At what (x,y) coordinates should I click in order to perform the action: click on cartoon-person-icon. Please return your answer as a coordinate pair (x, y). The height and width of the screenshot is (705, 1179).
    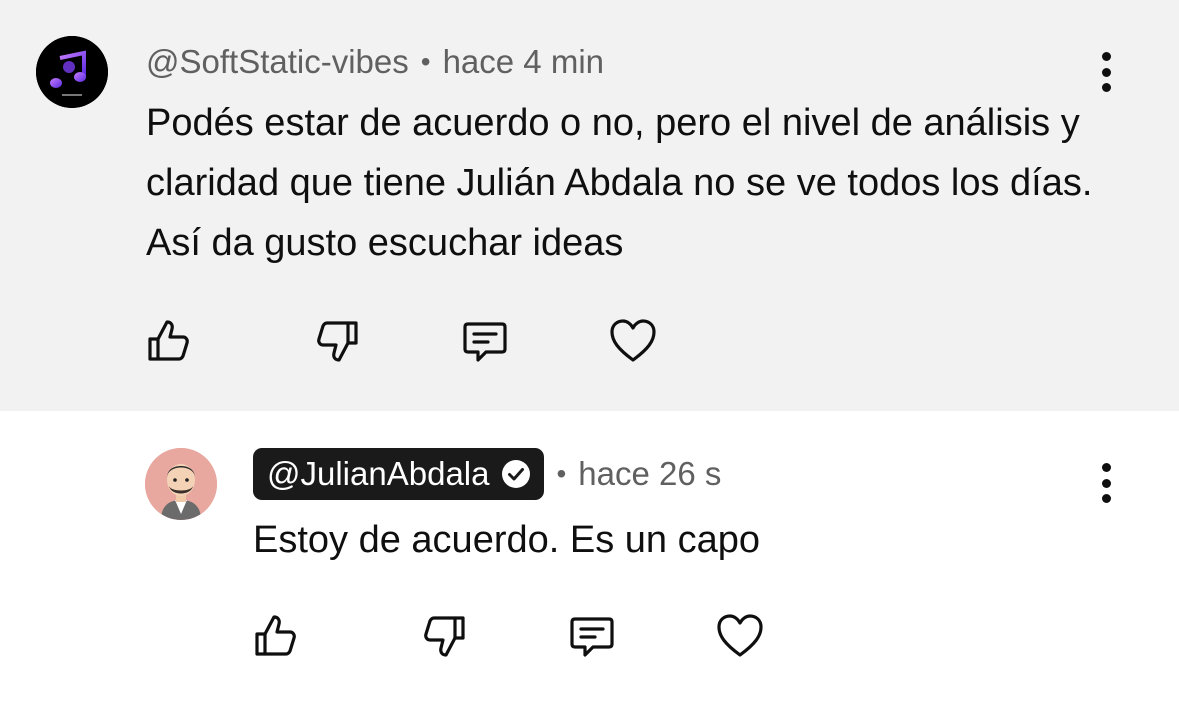
    Looking at the image, I should click on (181, 484).